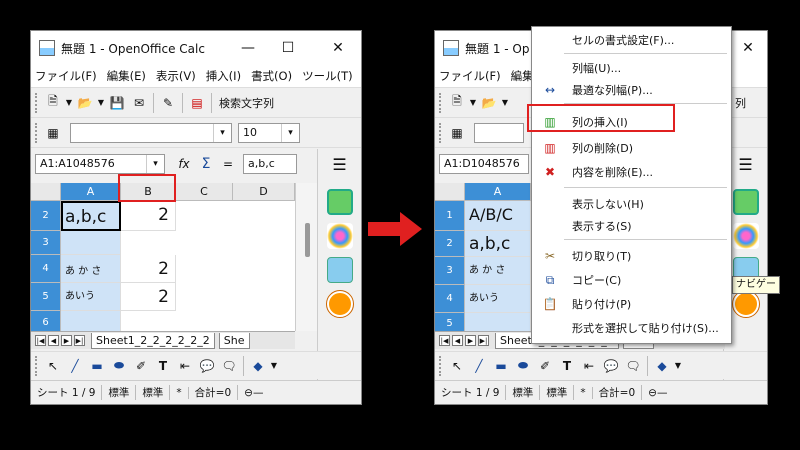 Image resolution: width=800 pixels, height=450 pixels. I want to click on menu-item-hide: 表示しない(H), so click(631, 204).